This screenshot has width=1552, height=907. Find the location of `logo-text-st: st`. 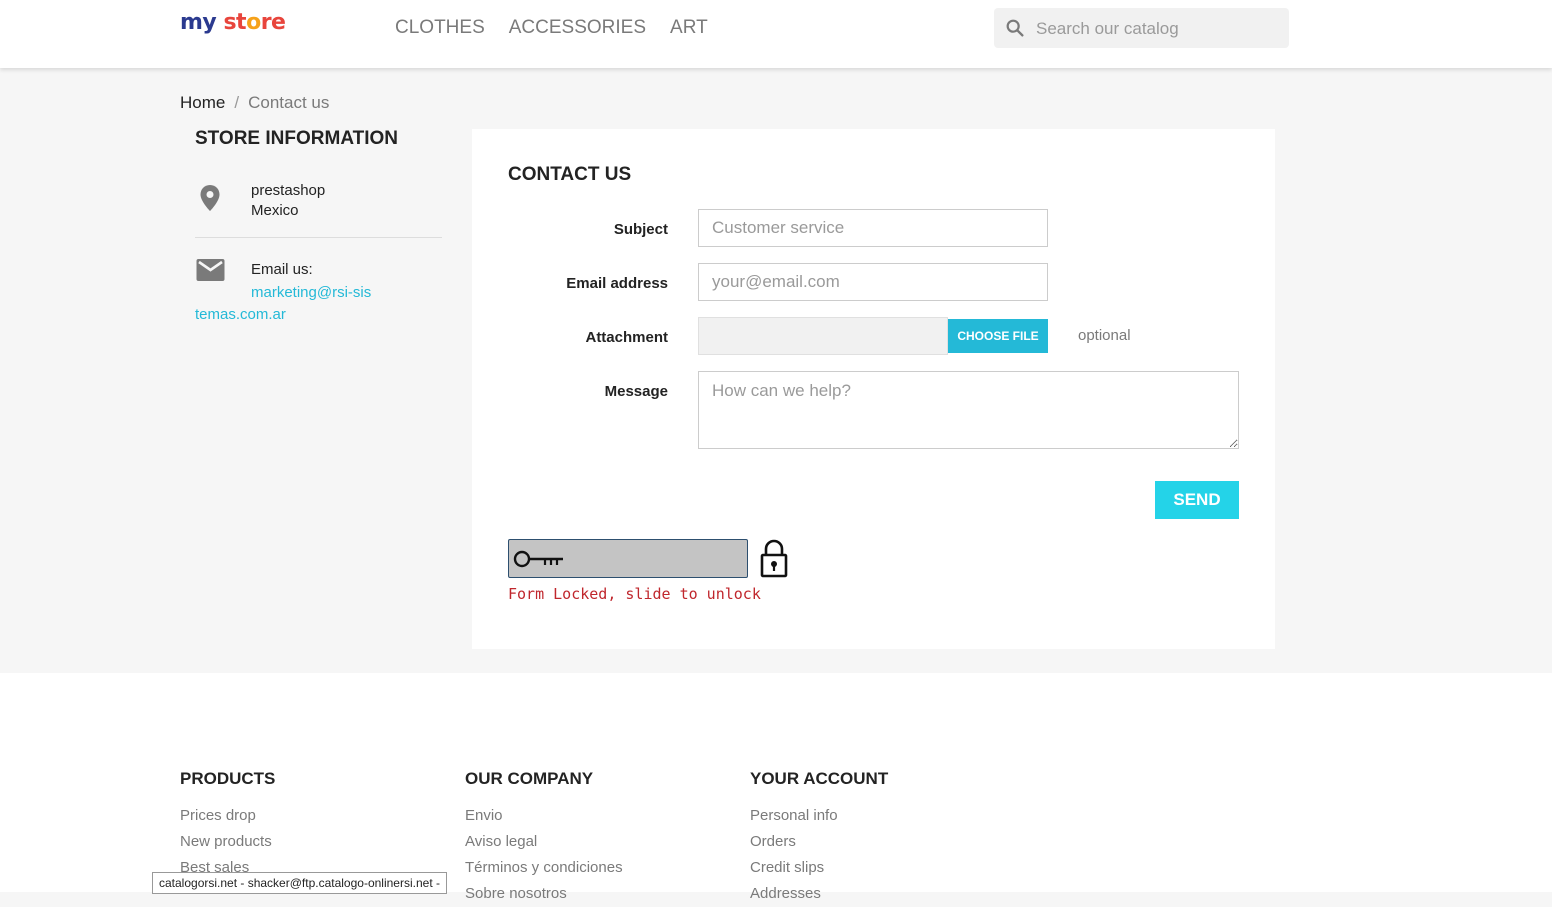

logo-text-st: st is located at coordinates (235, 22).